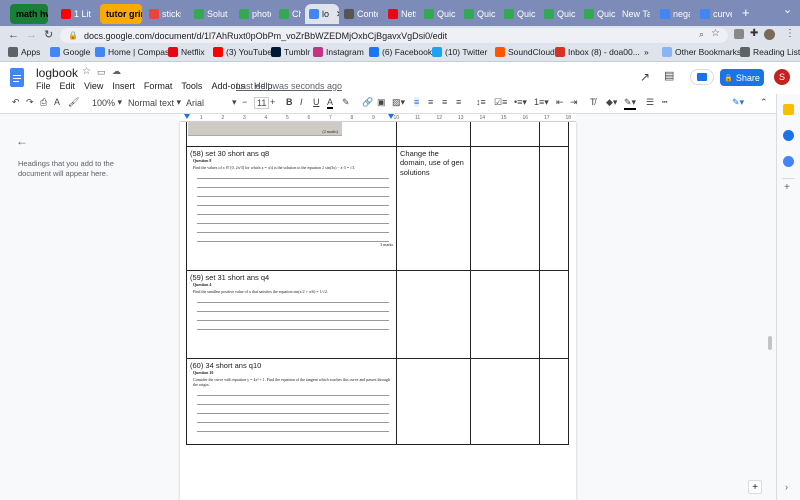 This screenshot has width=800, height=500. I want to click on browser-tab: lo ✕, so click(322, 14).